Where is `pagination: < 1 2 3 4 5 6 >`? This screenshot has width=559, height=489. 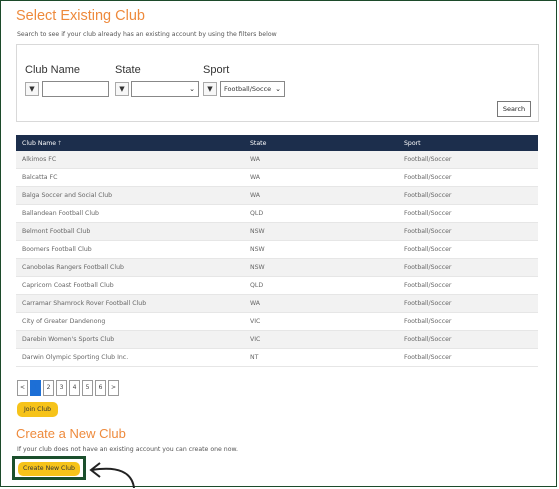 pagination: < 1 2 3 4 5 6 > is located at coordinates (68, 388).